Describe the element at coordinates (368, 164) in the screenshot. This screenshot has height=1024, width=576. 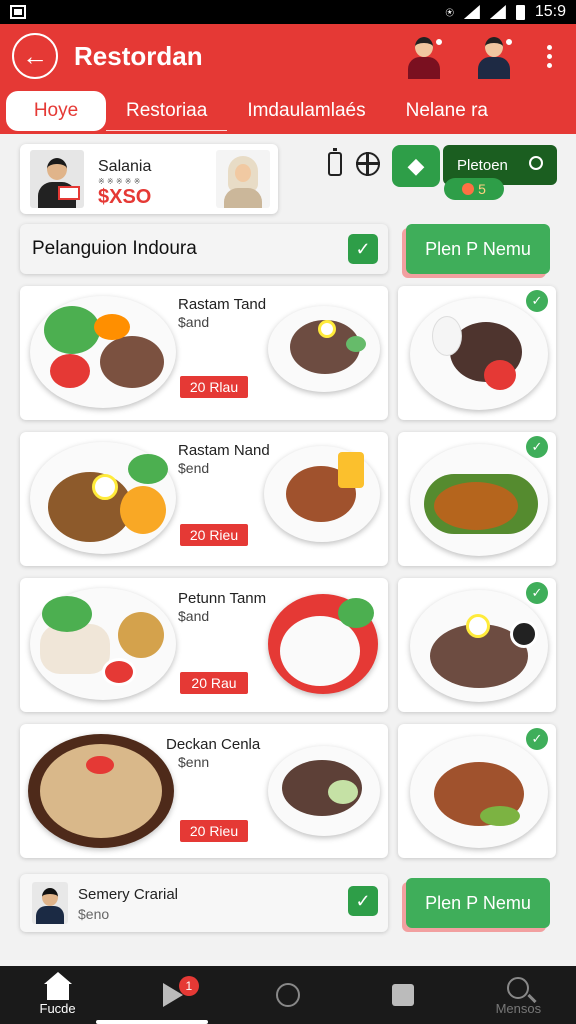
I see `target-icon` at that location.